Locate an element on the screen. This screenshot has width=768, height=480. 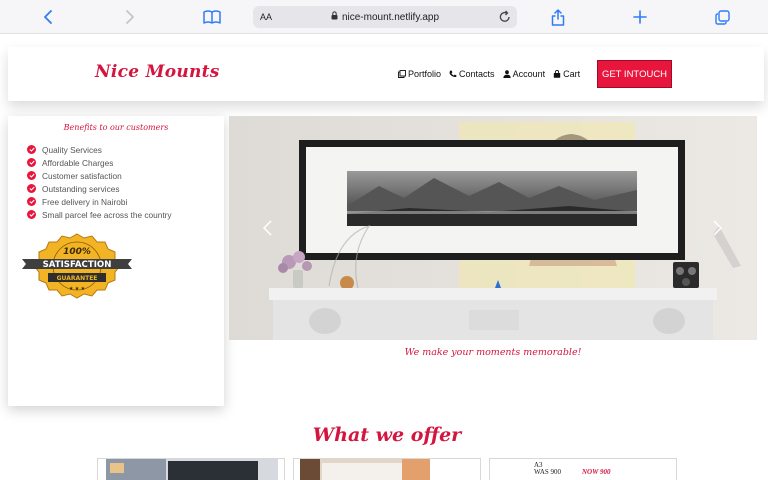
new-tab-icon is located at coordinates (640, 17).